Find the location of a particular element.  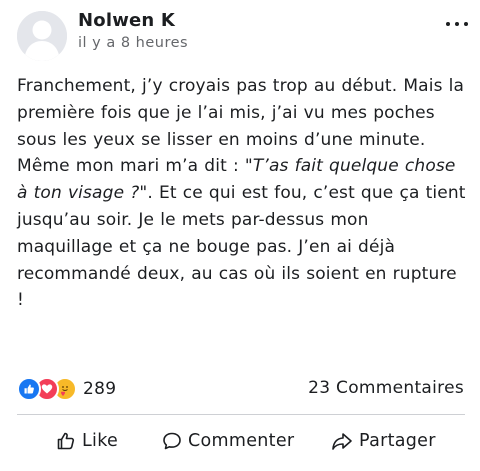

comments-count-link: 23 Commentaires is located at coordinates (386, 388).